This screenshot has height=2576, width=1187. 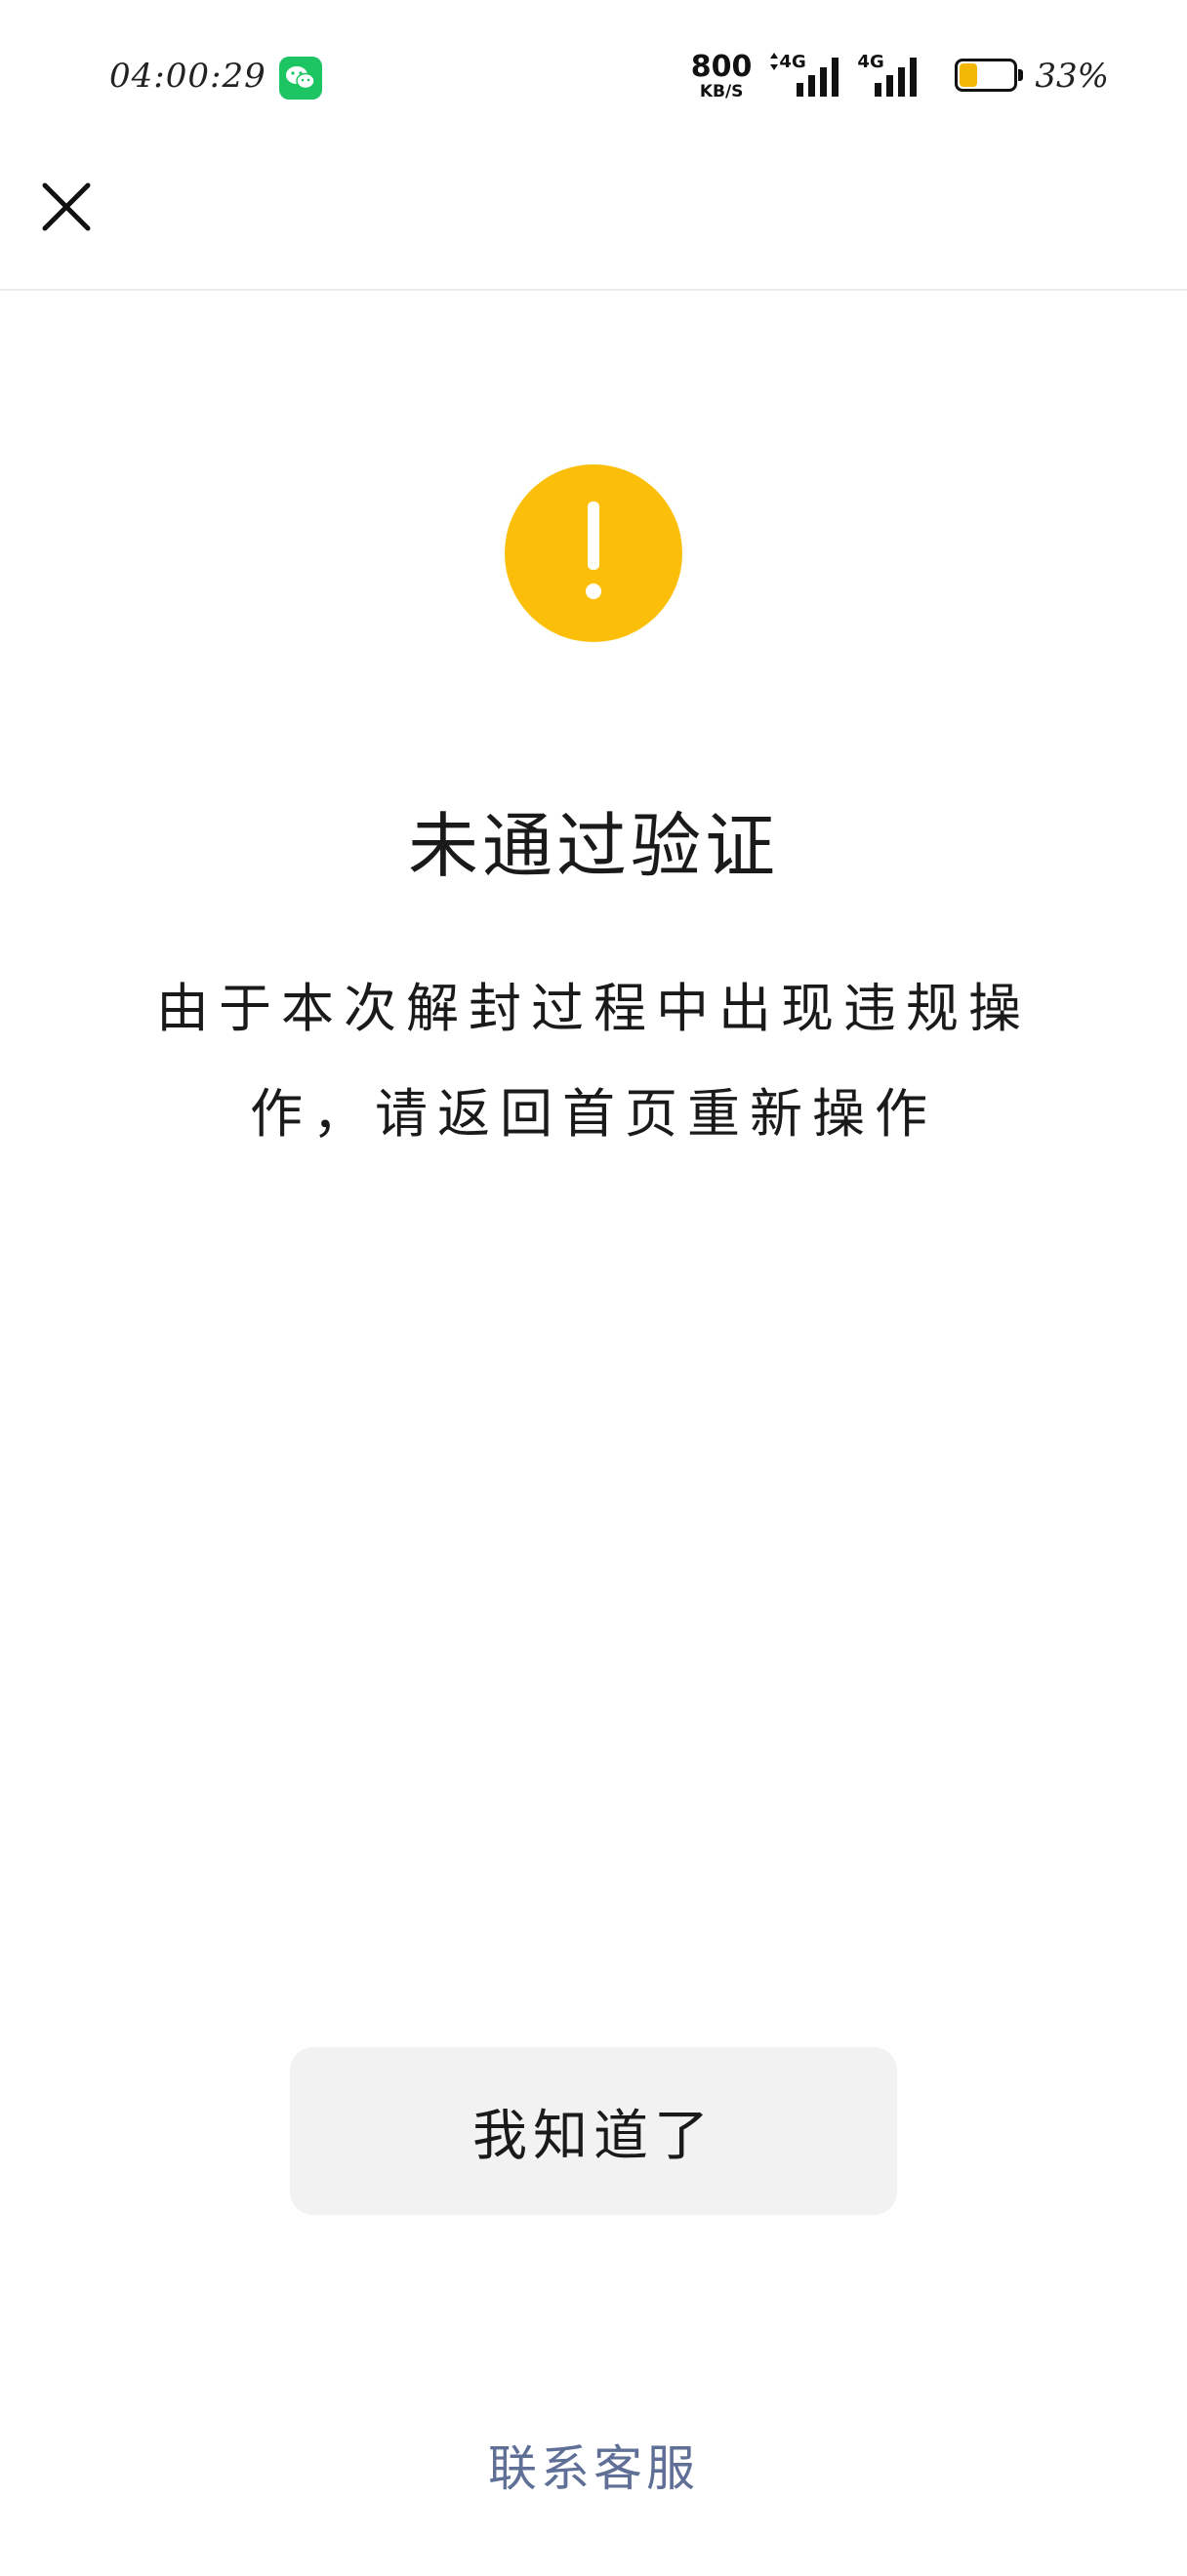 I want to click on acknowledge-button: 我知道了, so click(x=593, y=2131).